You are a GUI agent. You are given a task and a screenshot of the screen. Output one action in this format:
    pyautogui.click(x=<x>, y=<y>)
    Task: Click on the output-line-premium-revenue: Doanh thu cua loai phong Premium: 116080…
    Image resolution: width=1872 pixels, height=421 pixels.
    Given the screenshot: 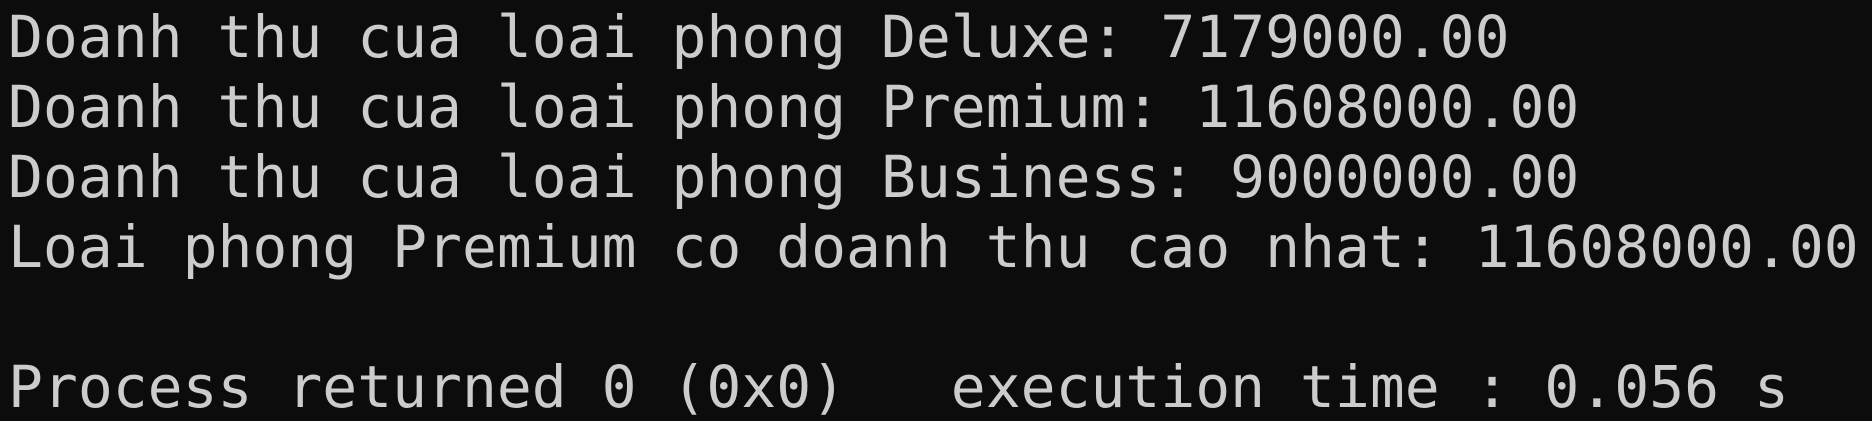 What is the action you would take?
    pyautogui.click(x=794, y=107)
    